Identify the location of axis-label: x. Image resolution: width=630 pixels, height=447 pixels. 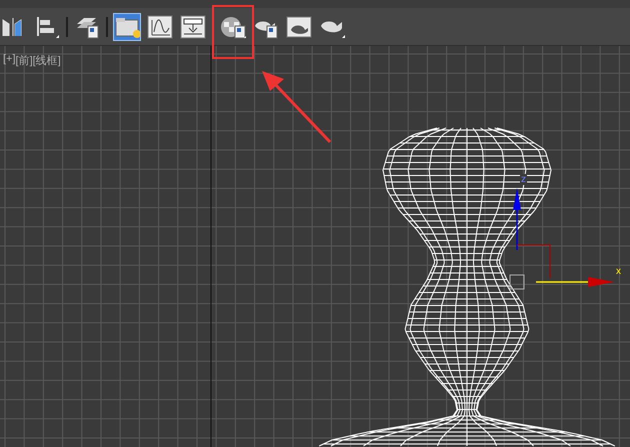
(618, 271).